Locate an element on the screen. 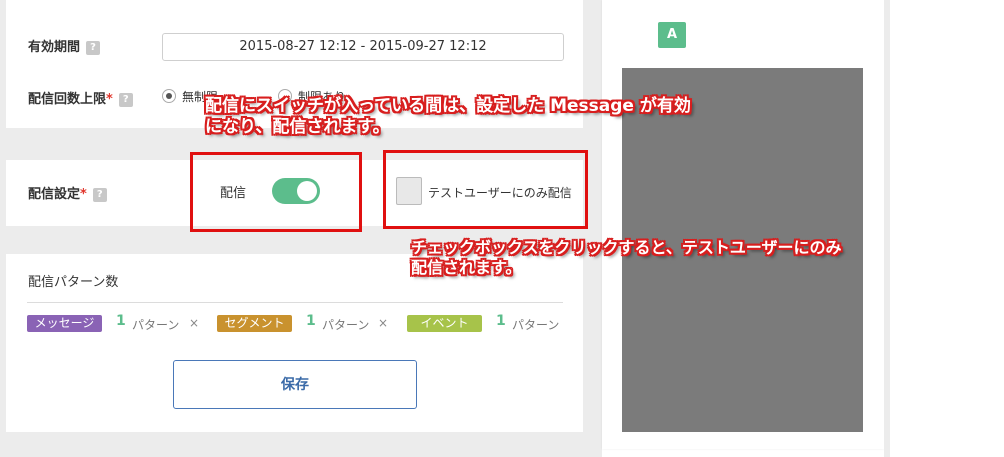  event-unit: パターン is located at coordinates (536, 325).